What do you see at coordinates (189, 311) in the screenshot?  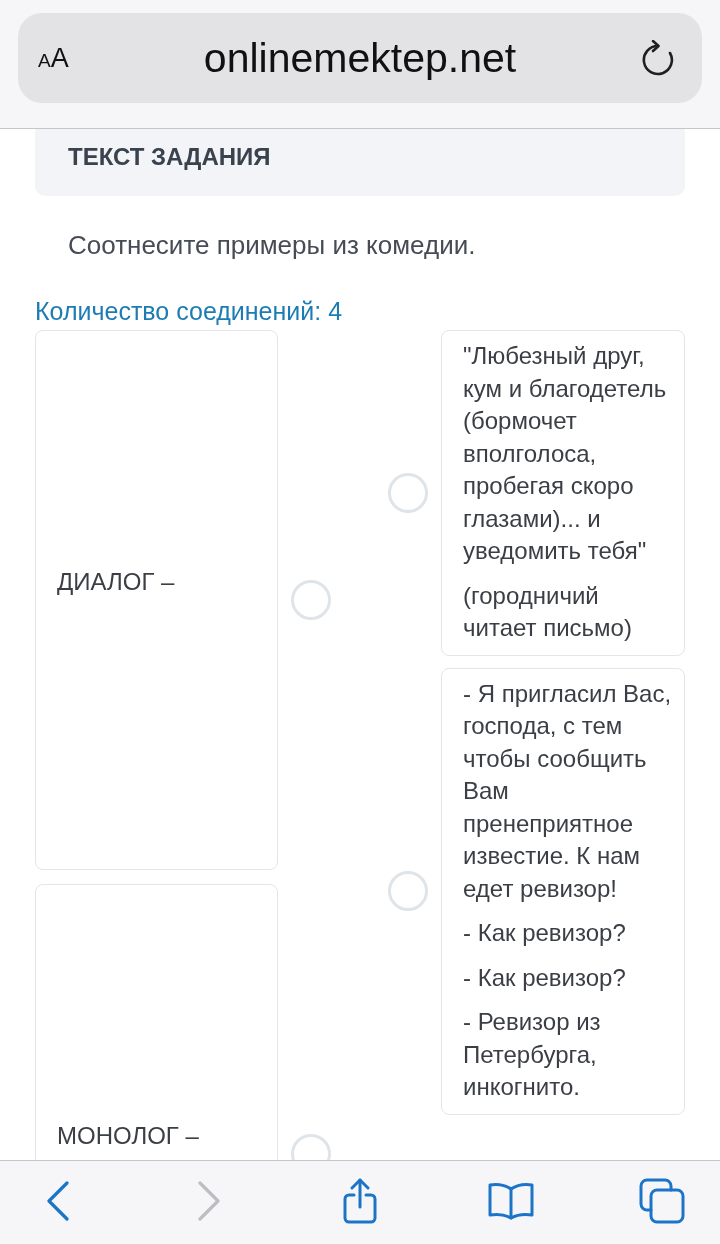 I see `connections-count: Количество соединений: 4` at bounding box center [189, 311].